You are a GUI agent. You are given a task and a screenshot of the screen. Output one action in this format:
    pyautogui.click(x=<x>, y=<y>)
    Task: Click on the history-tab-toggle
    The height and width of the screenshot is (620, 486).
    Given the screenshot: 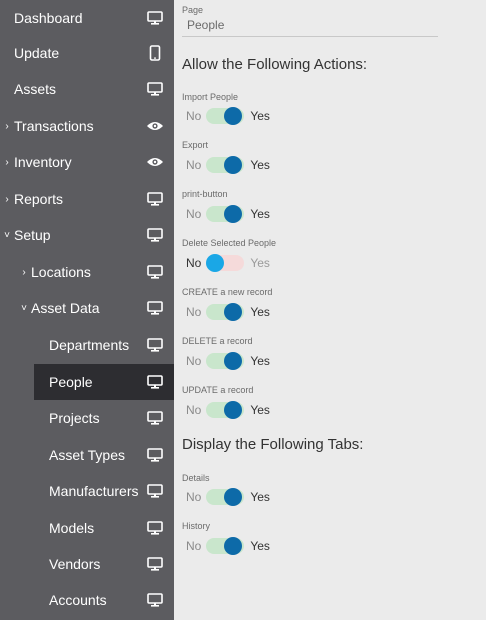 What is the action you would take?
    pyautogui.click(x=225, y=546)
    